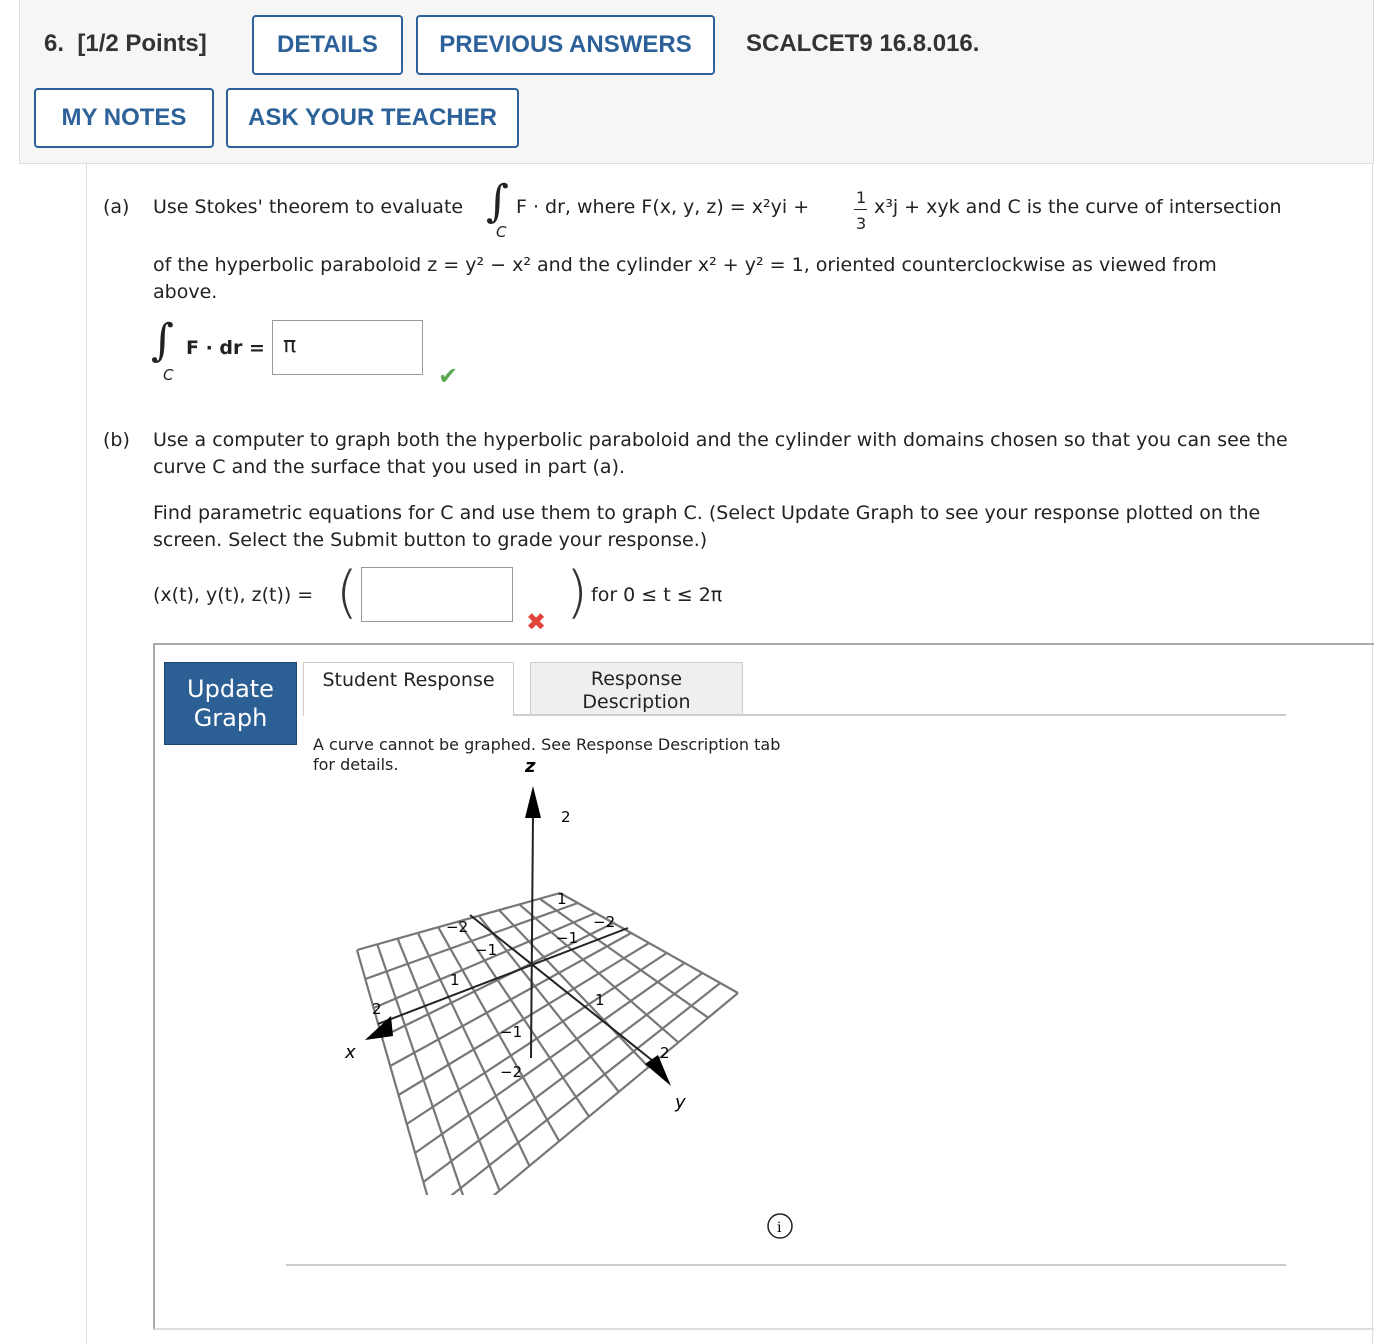  What do you see at coordinates (511, 1032) in the screenshot?
I see `z-tick-label: −1` at bounding box center [511, 1032].